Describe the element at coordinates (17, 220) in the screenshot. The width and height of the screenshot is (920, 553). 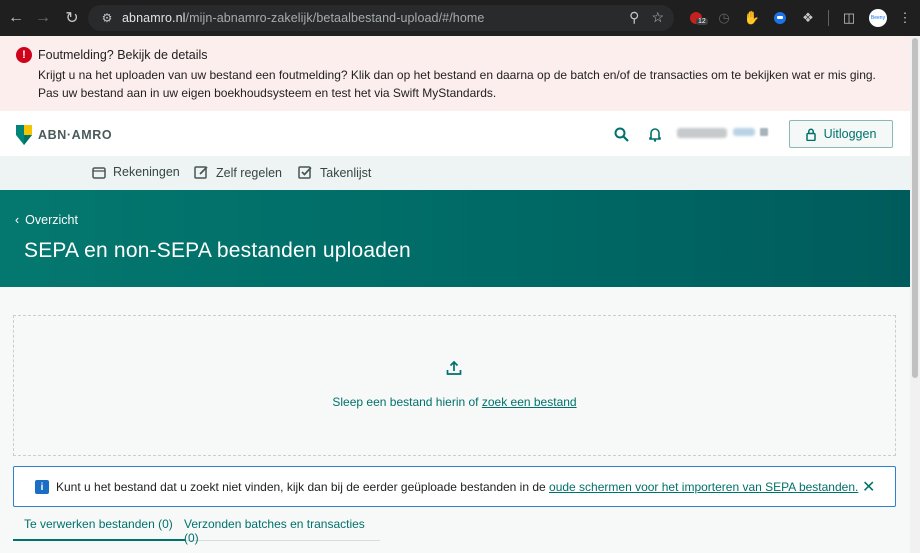
I see `chevron-left-icon: ‹` at that location.